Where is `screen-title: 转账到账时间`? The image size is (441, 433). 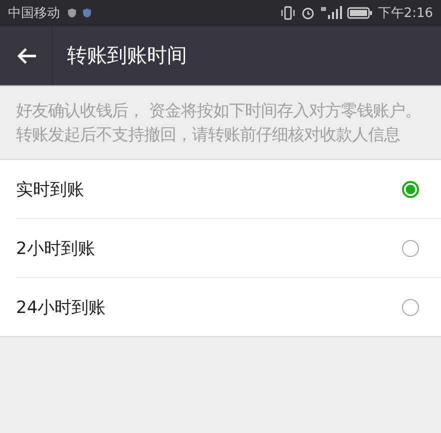
screen-title: 转账到账时间 is located at coordinates (127, 55).